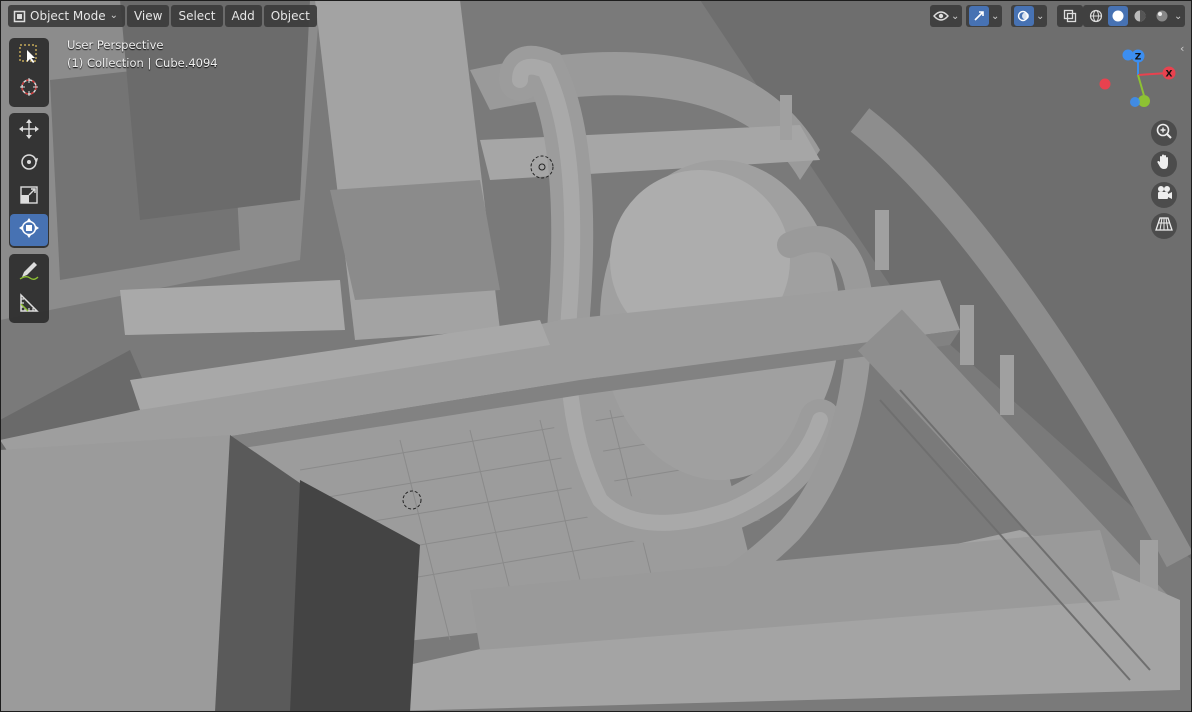 Image resolution: width=1192 pixels, height=712 pixels. I want to click on tool-group-select, so click(29, 72).